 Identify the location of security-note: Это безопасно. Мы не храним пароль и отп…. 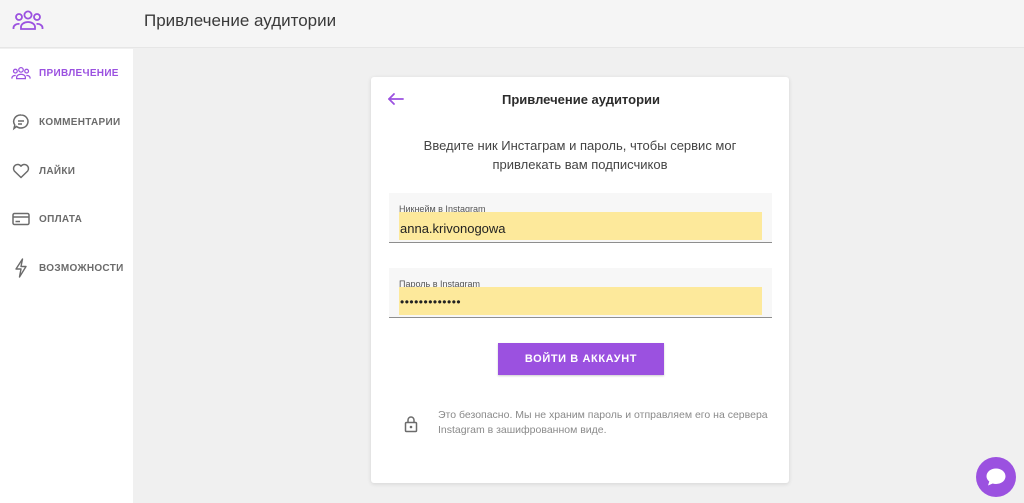
(603, 422).